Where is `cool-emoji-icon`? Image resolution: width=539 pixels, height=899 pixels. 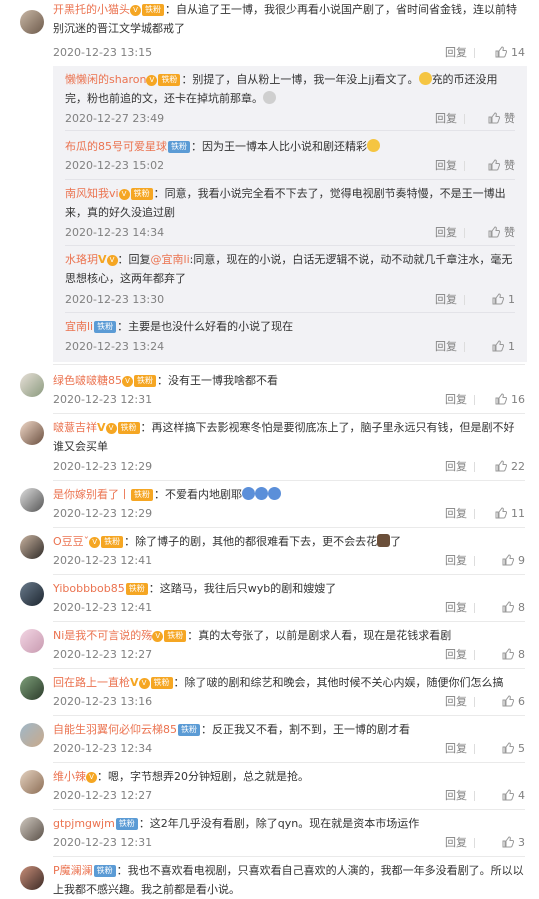 cool-emoji-icon is located at coordinates (373, 145).